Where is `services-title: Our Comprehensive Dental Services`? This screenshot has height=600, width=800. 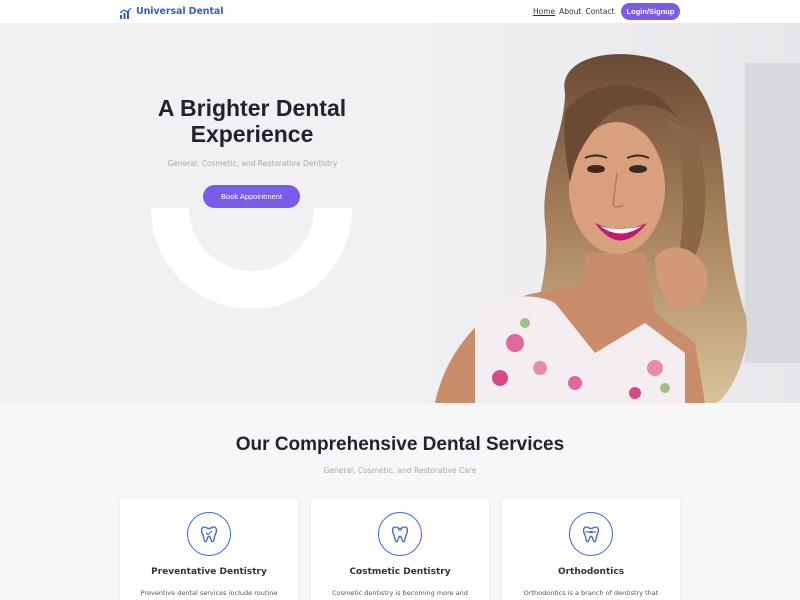 services-title: Our Comprehensive Dental Services is located at coordinates (400, 444).